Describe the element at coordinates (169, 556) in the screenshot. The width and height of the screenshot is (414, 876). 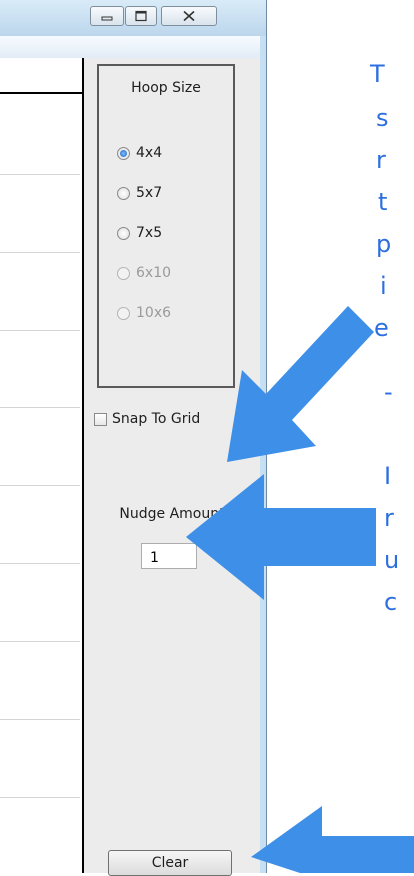
I see `nudge-amount-input` at that location.